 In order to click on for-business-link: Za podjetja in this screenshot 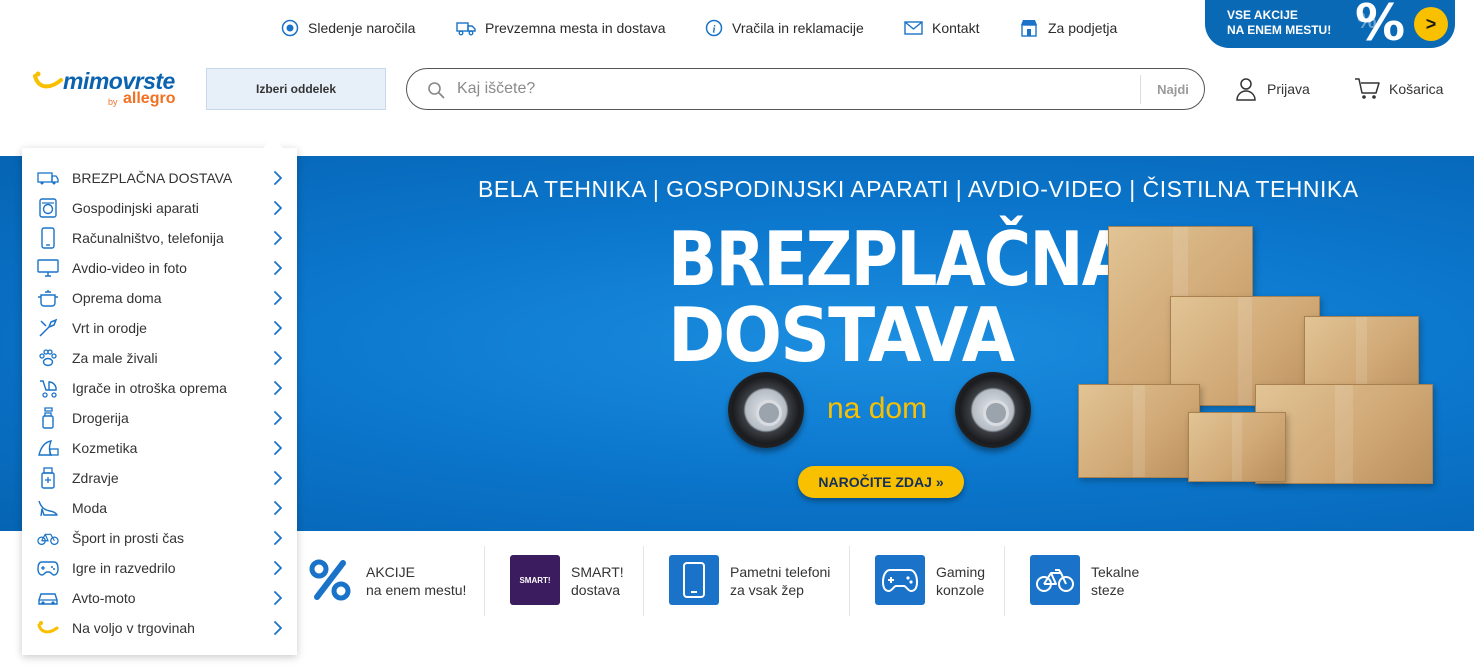, I will do `click(1068, 28)`.